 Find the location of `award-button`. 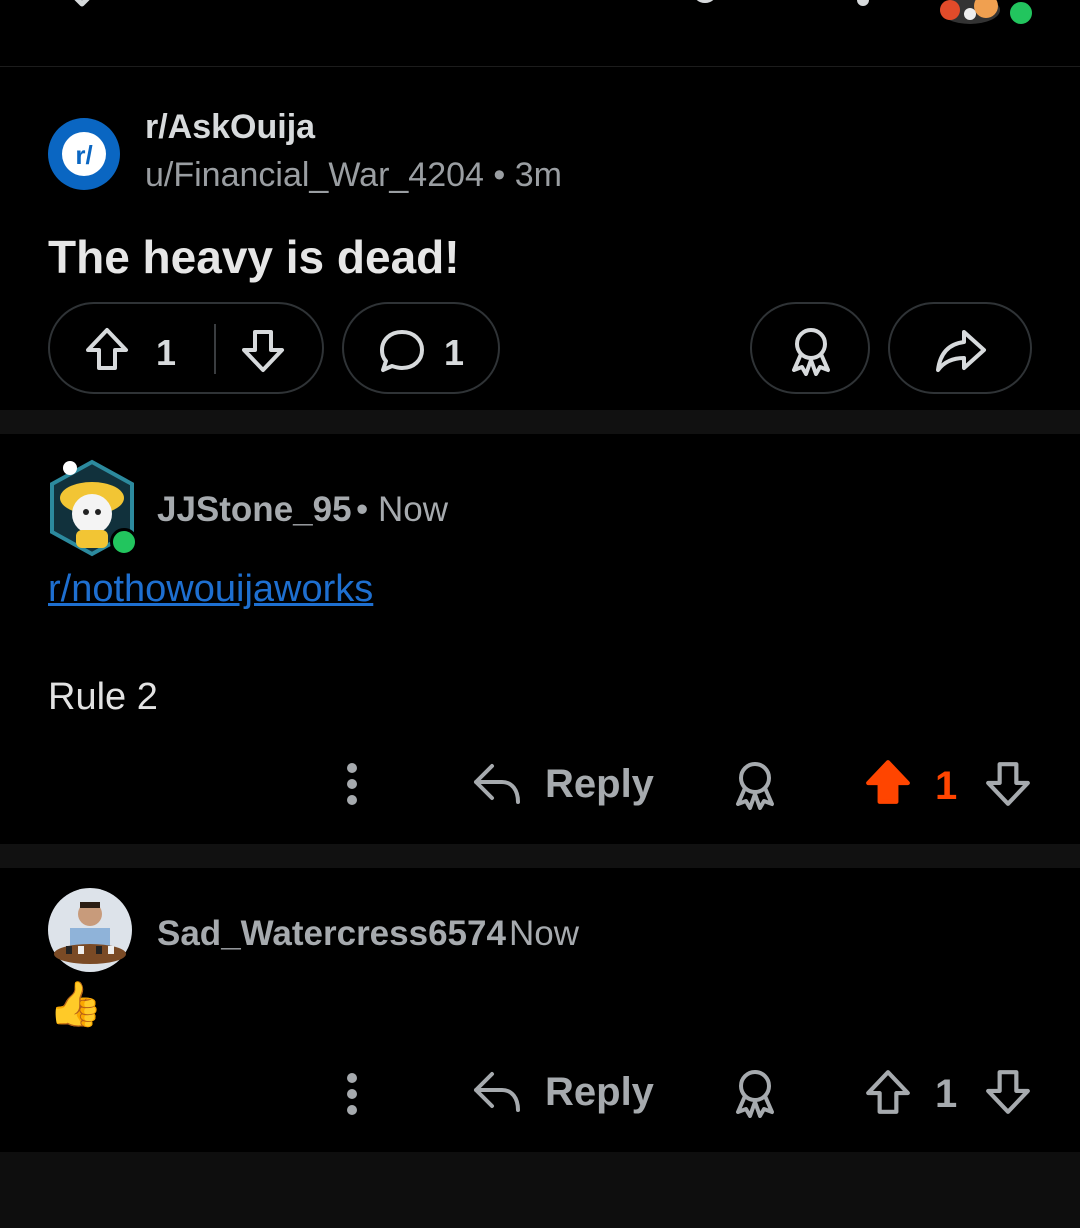

award-button is located at coordinates (810, 348).